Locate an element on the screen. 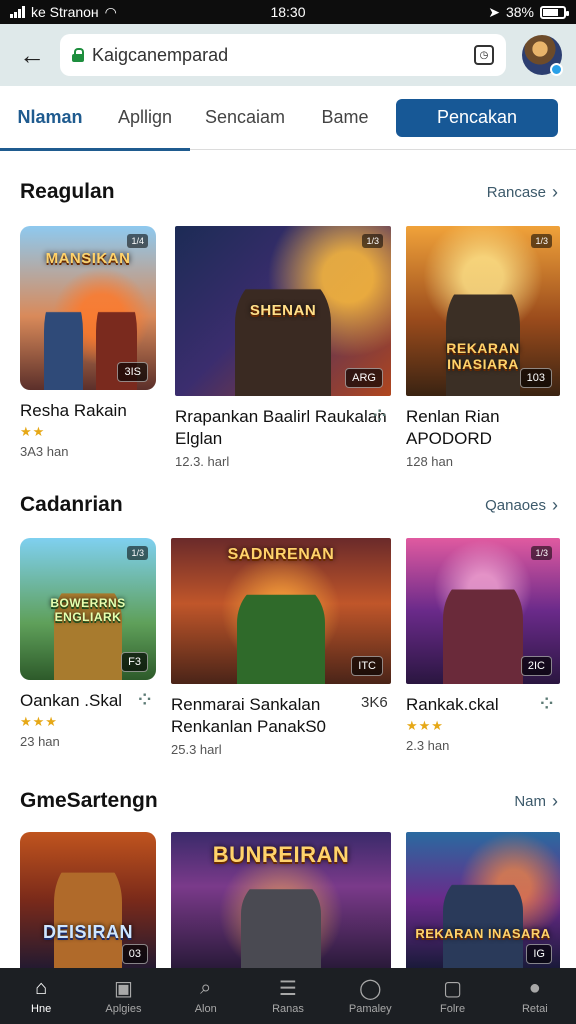 This screenshot has width=576, height=1024. url-text: Kaigcanemparad is located at coordinates (279, 55).